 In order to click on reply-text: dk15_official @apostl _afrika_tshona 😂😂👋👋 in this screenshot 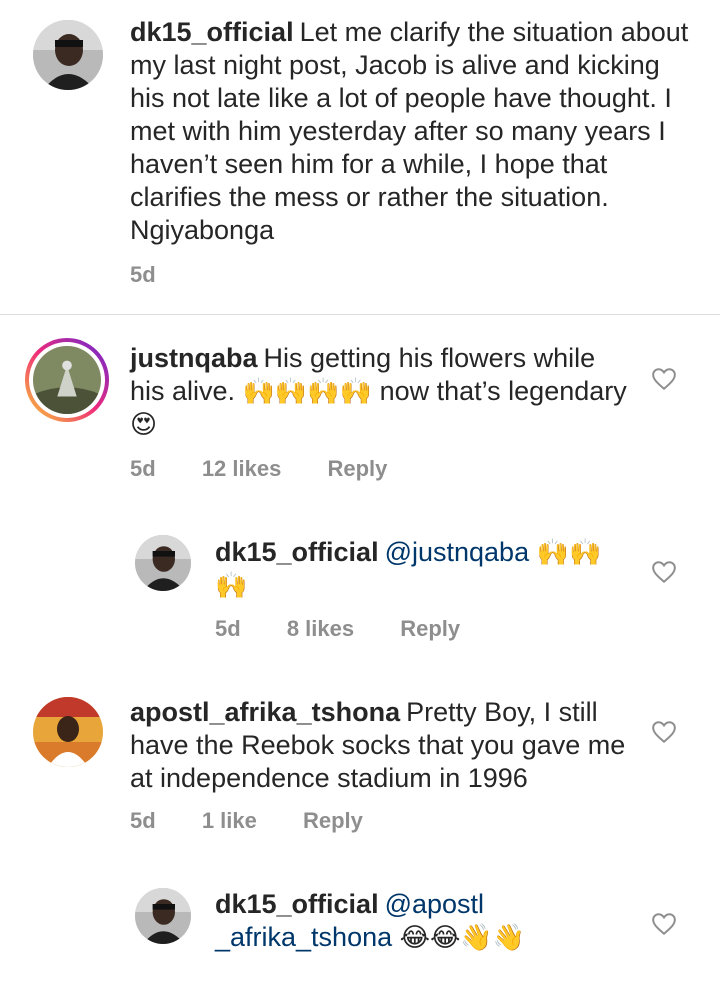, I will do `click(425, 921)`.